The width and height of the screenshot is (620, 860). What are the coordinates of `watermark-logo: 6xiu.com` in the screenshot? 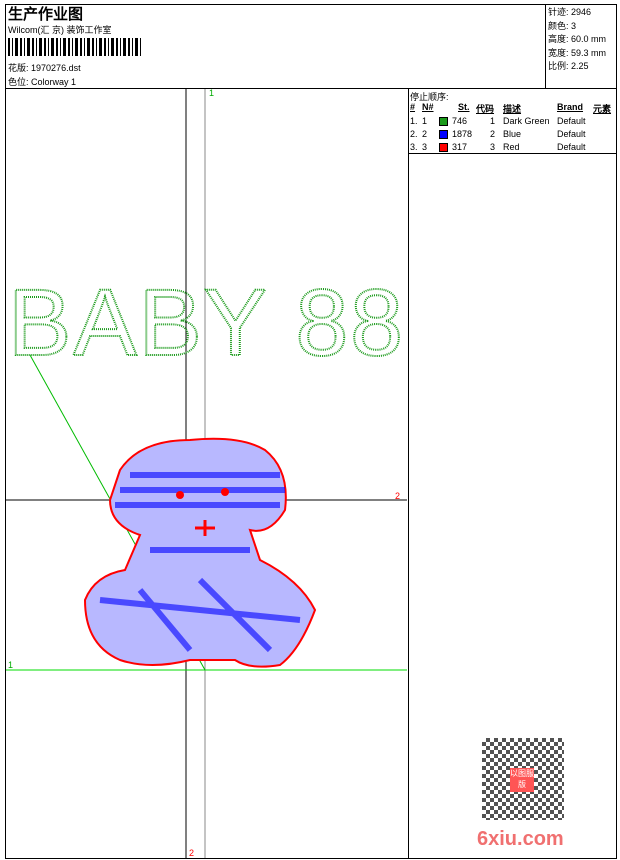 It's located at (520, 839).